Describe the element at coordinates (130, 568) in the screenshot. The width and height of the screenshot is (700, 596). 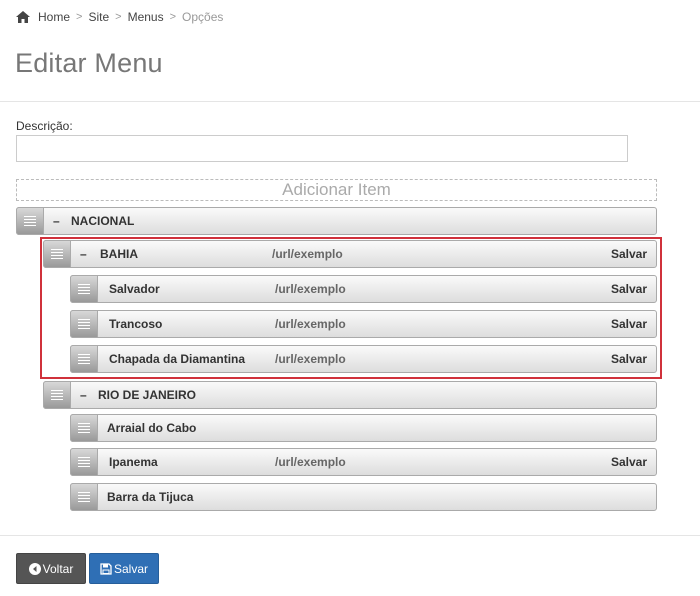
I see `save-button-label: Salvar` at that location.